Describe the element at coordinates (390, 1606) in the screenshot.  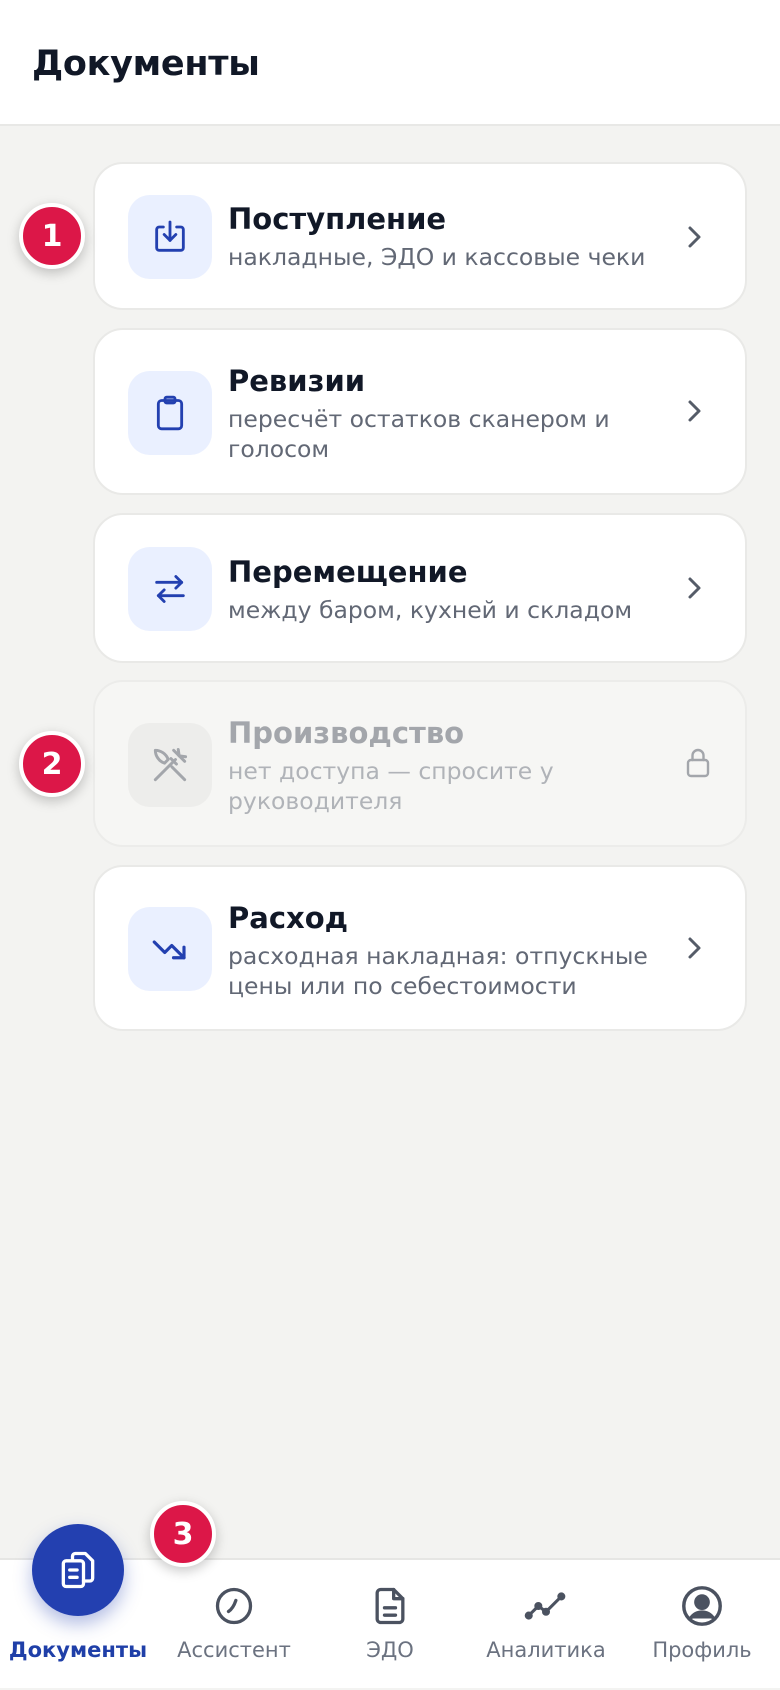
I see `file-icon` at that location.